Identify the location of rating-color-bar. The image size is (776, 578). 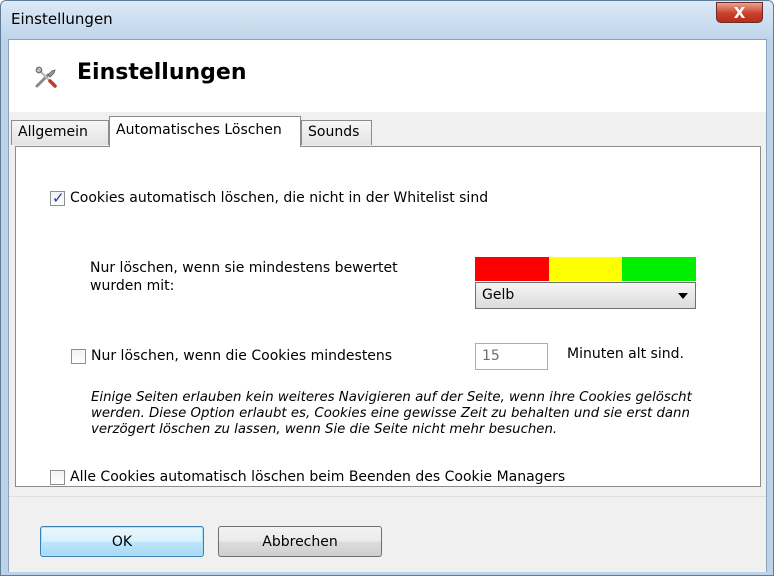
(586, 269).